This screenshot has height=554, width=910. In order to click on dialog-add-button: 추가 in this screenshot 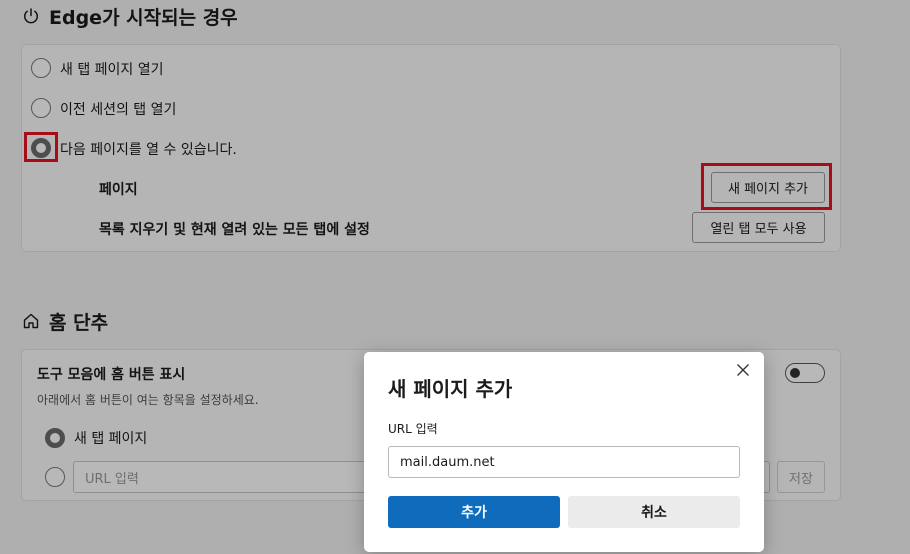, I will do `click(474, 512)`.